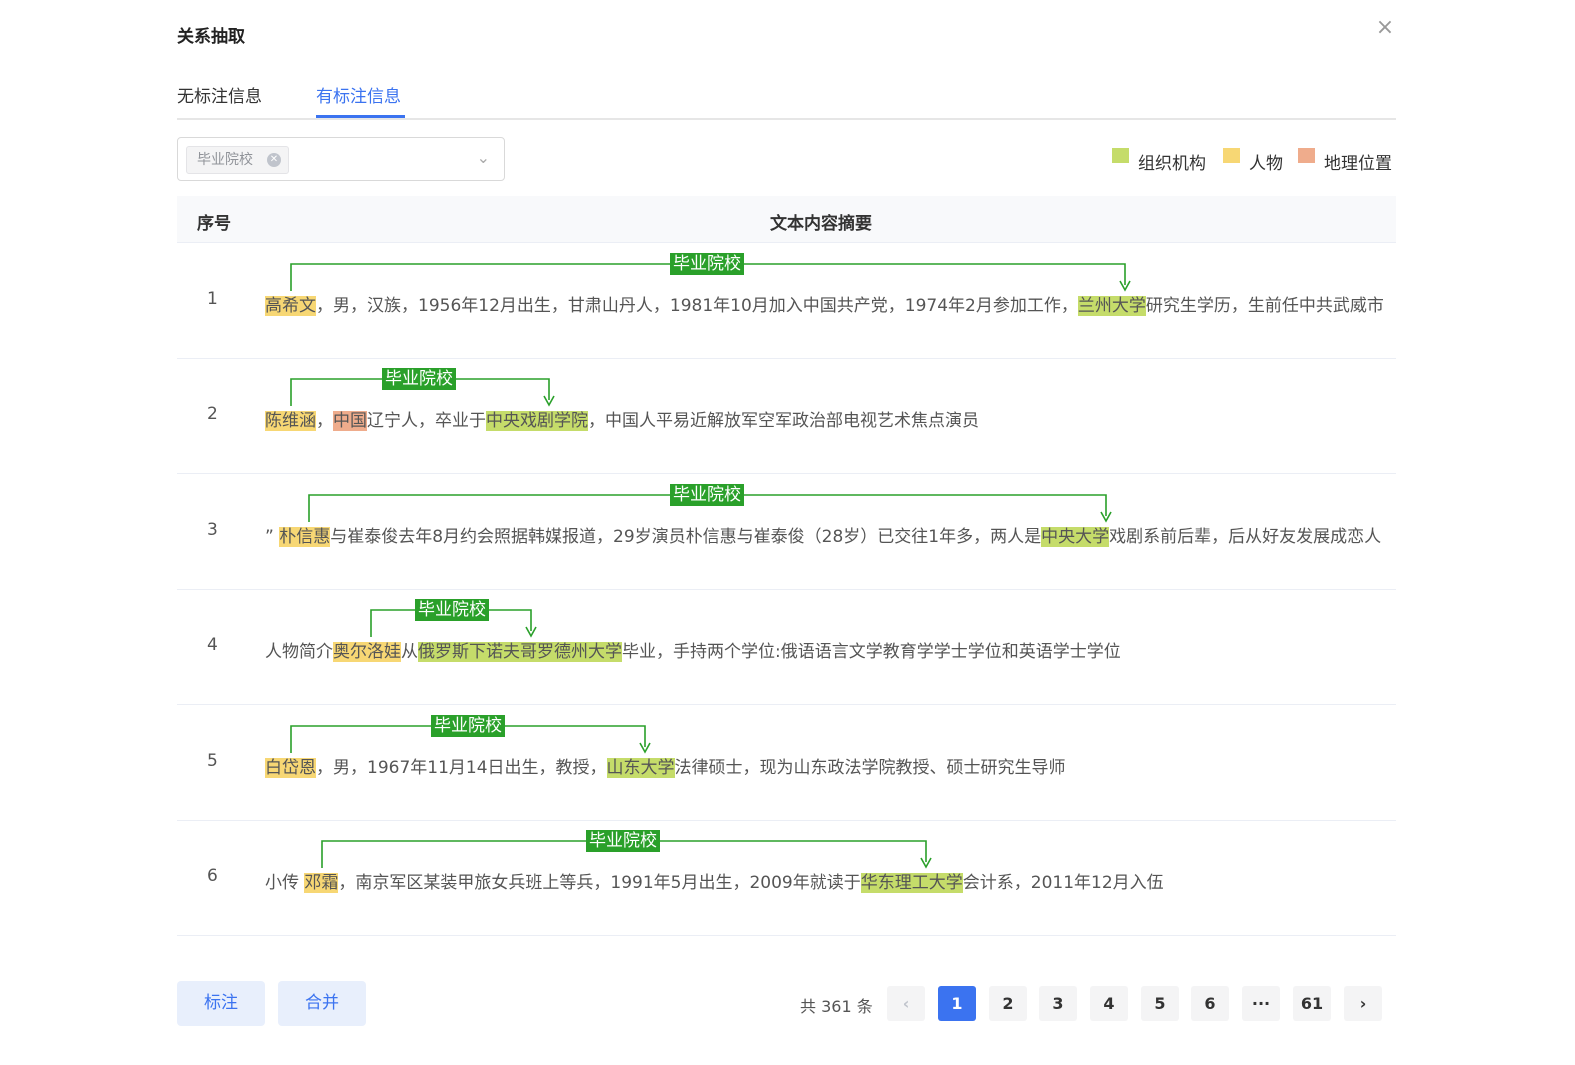 This screenshot has width=1575, height=1065. I want to click on text-segment: 毕业，手持两个学位:俄语语言文学教育学学士学位和英语学士学位, so click(871, 652).